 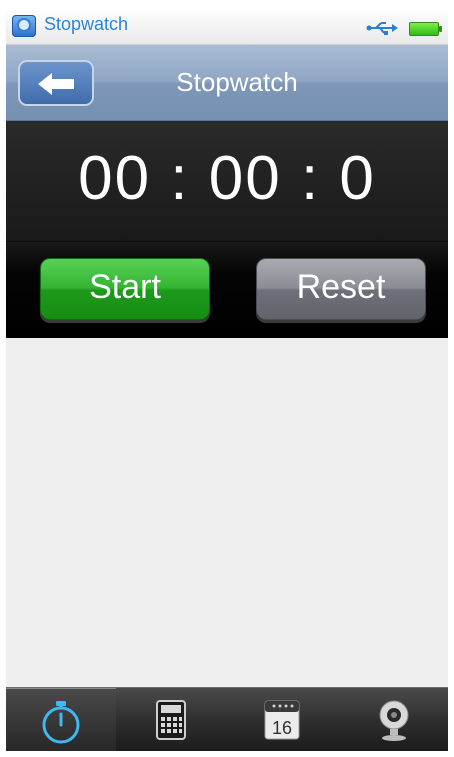 I want to click on webcam-icon, so click(x=394, y=720).